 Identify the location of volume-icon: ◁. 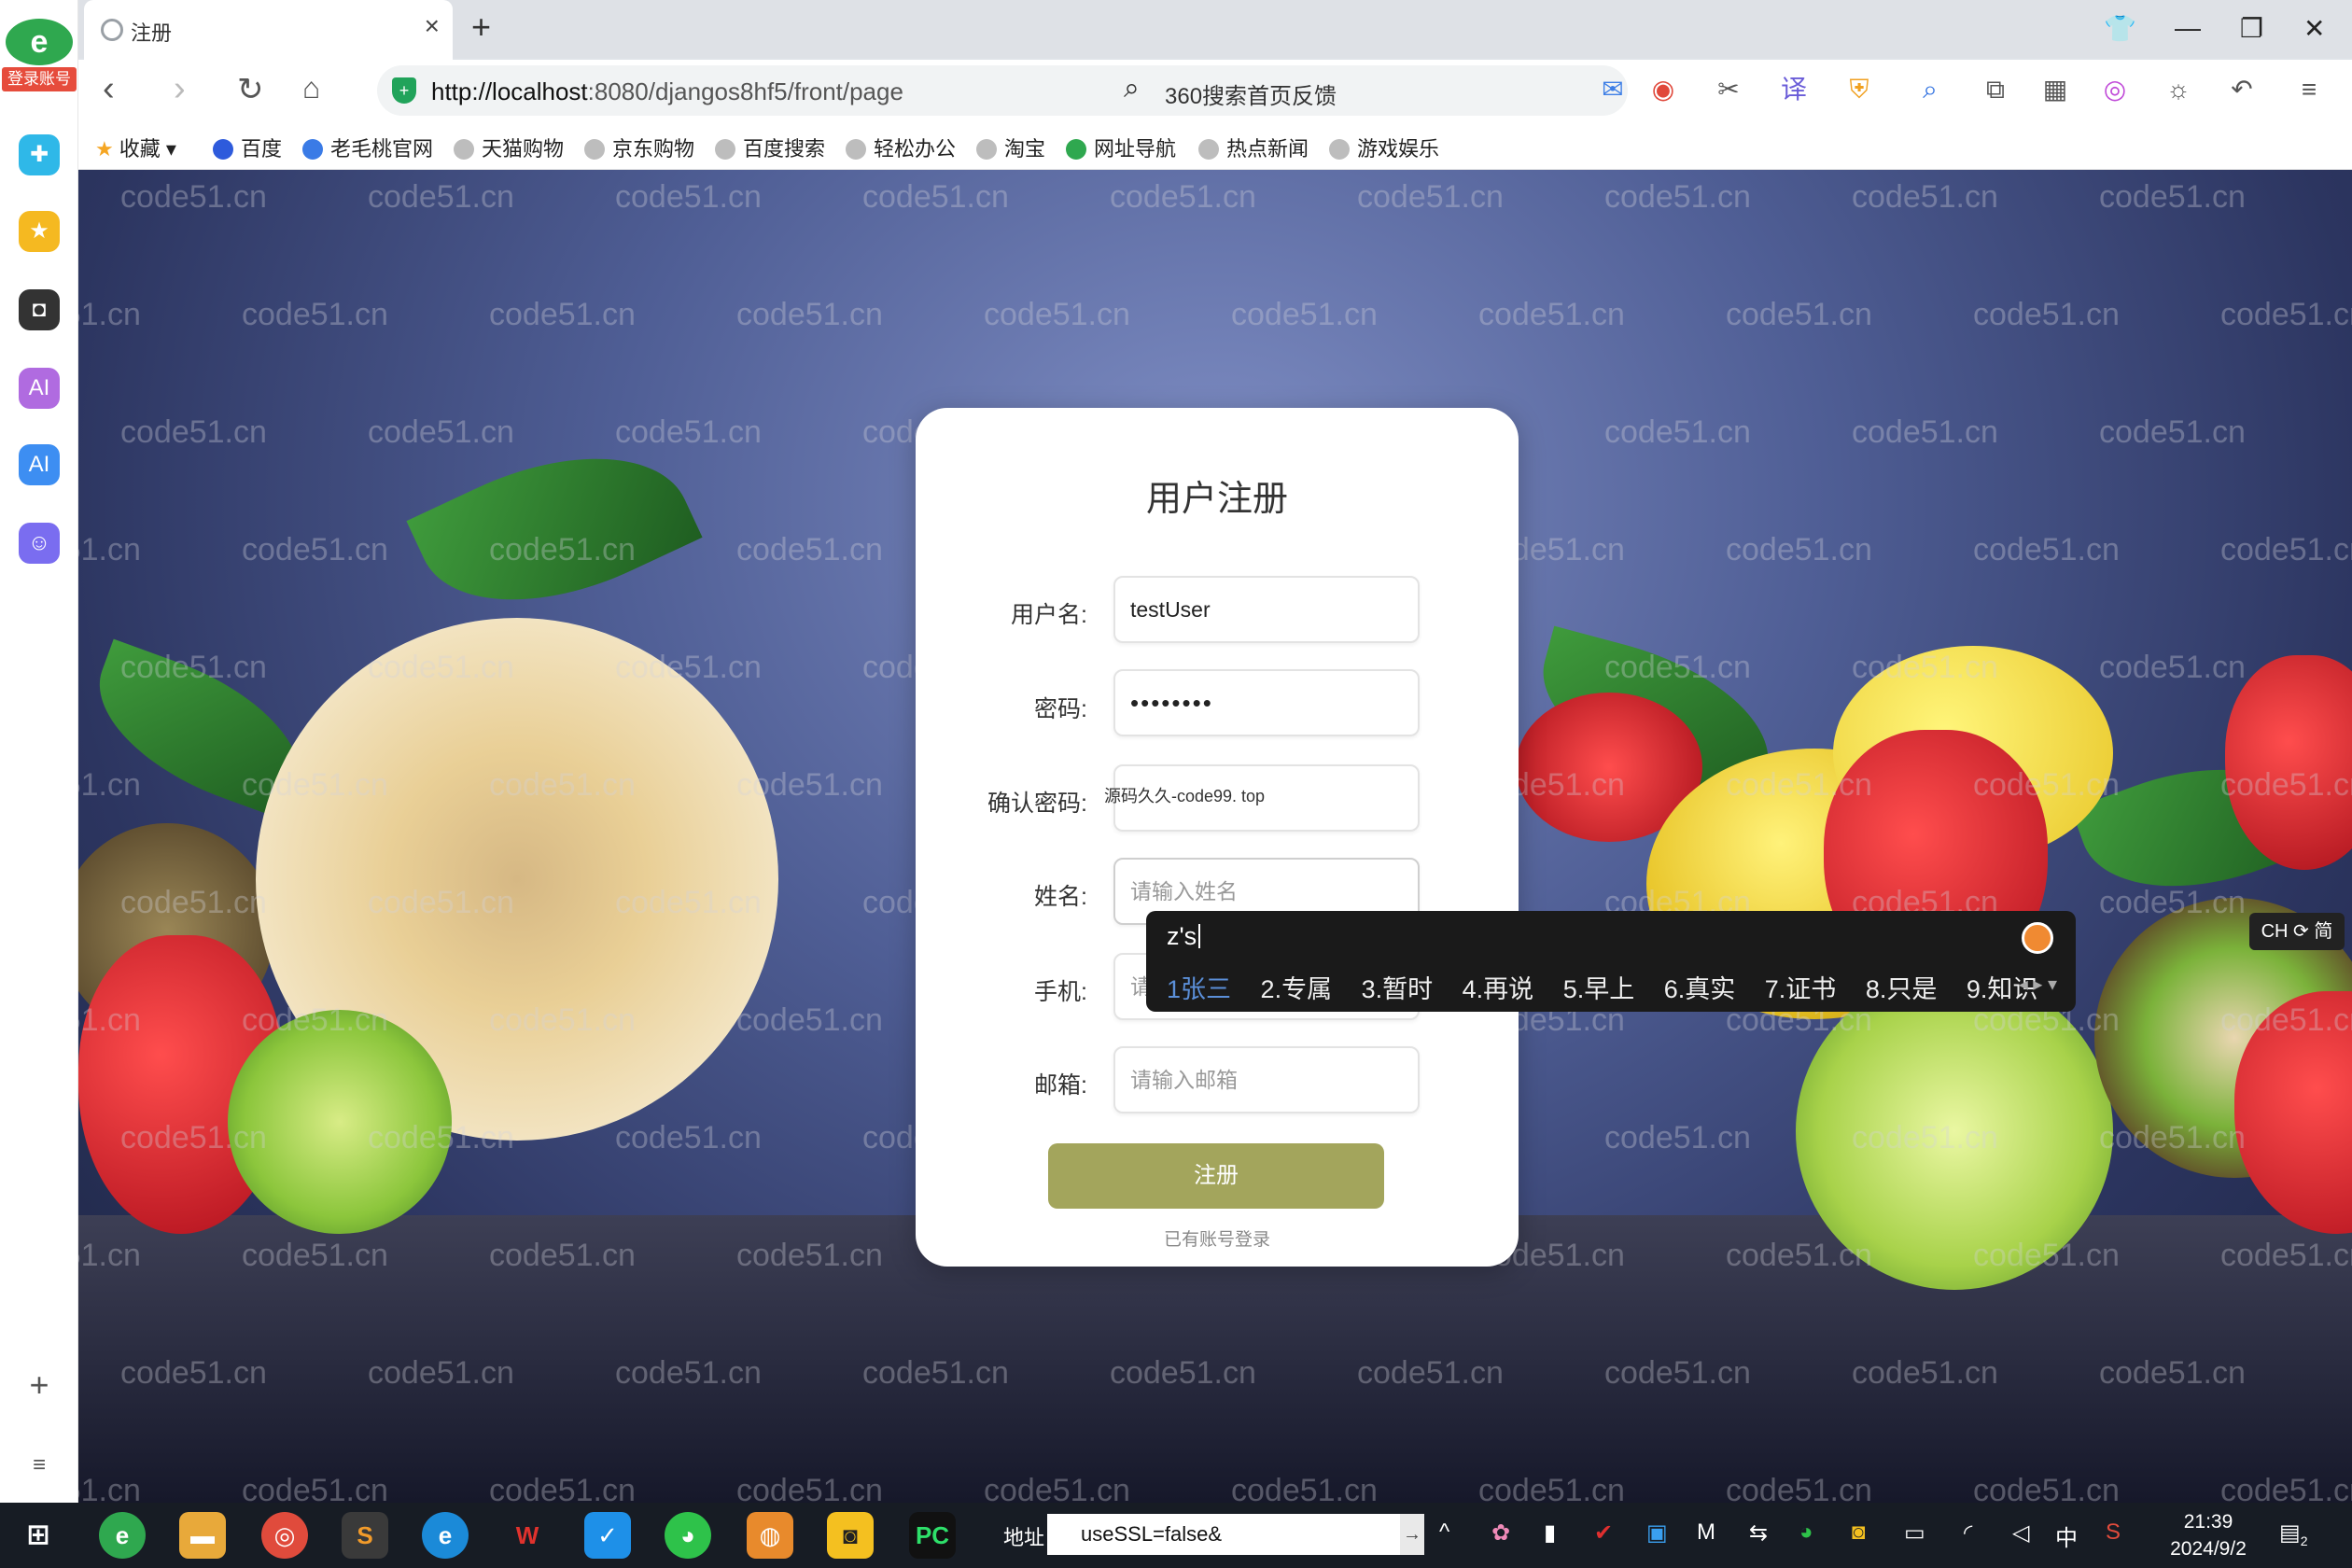
(2020, 1533).